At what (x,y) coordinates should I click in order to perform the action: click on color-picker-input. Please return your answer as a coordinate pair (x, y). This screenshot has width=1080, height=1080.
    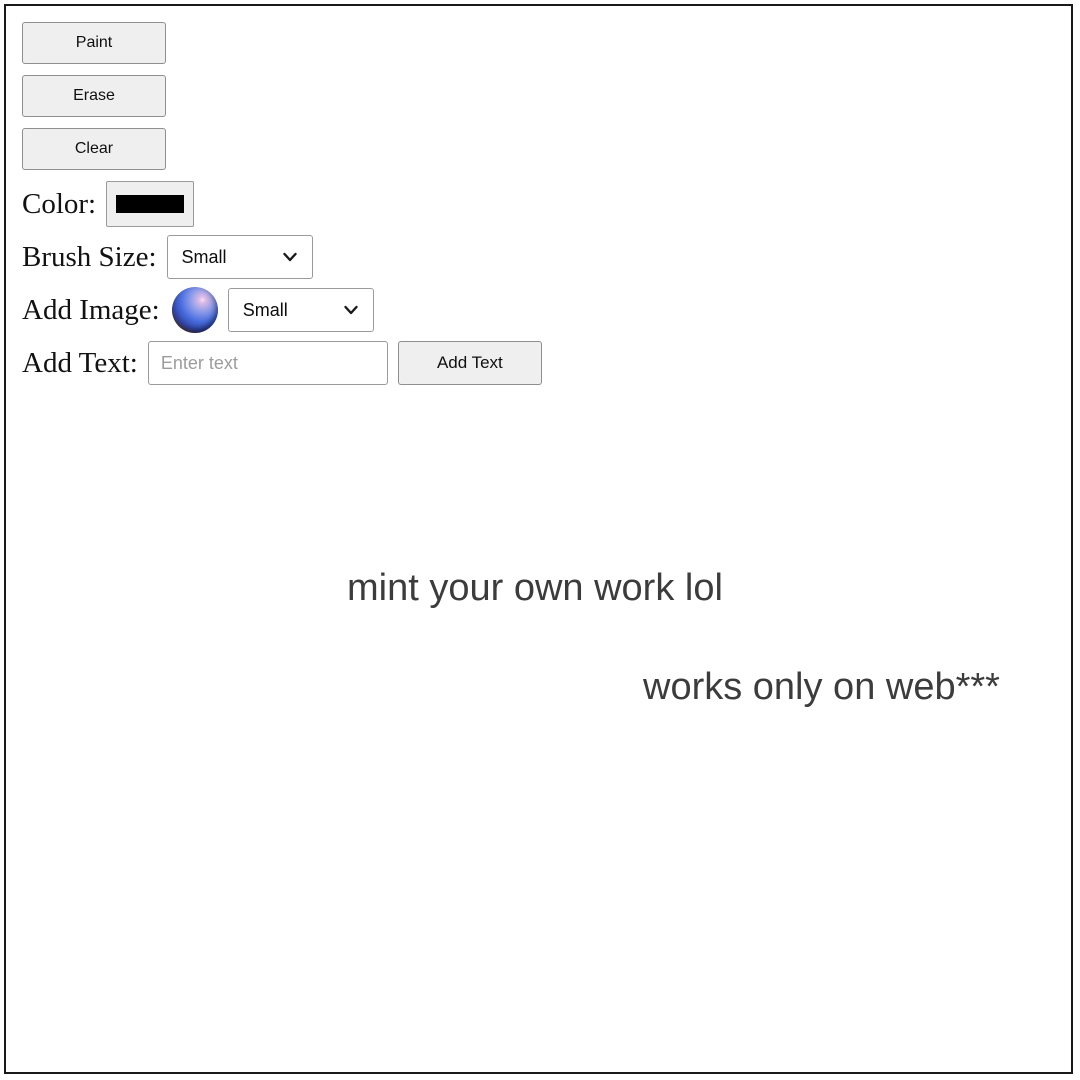
    Looking at the image, I should click on (150, 204).